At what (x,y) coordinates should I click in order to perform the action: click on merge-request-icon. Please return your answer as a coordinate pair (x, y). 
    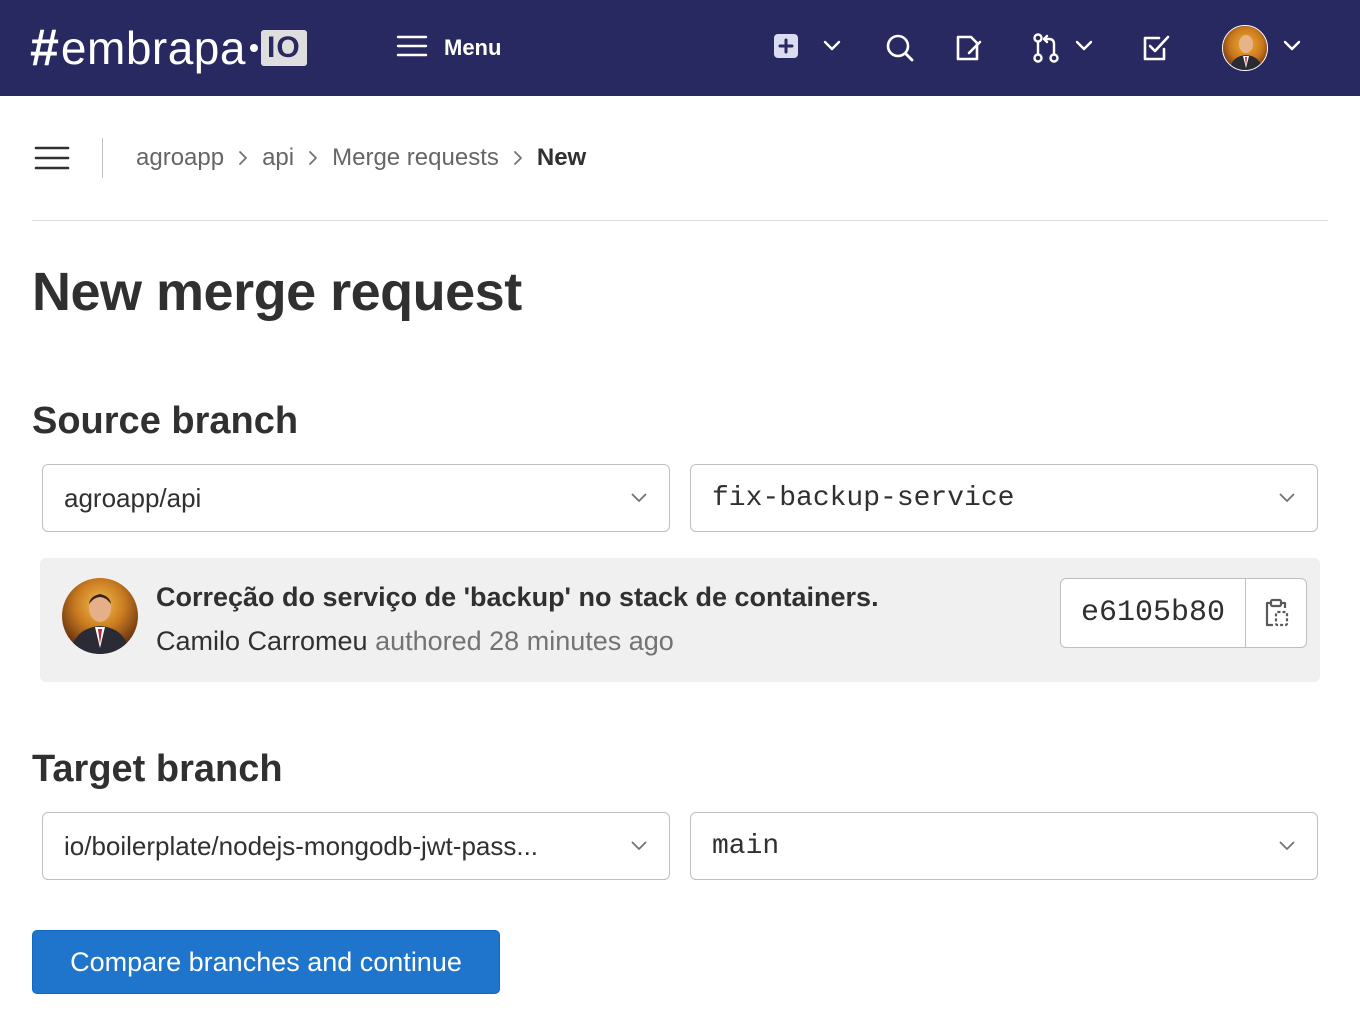
    Looking at the image, I should click on (1046, 48).